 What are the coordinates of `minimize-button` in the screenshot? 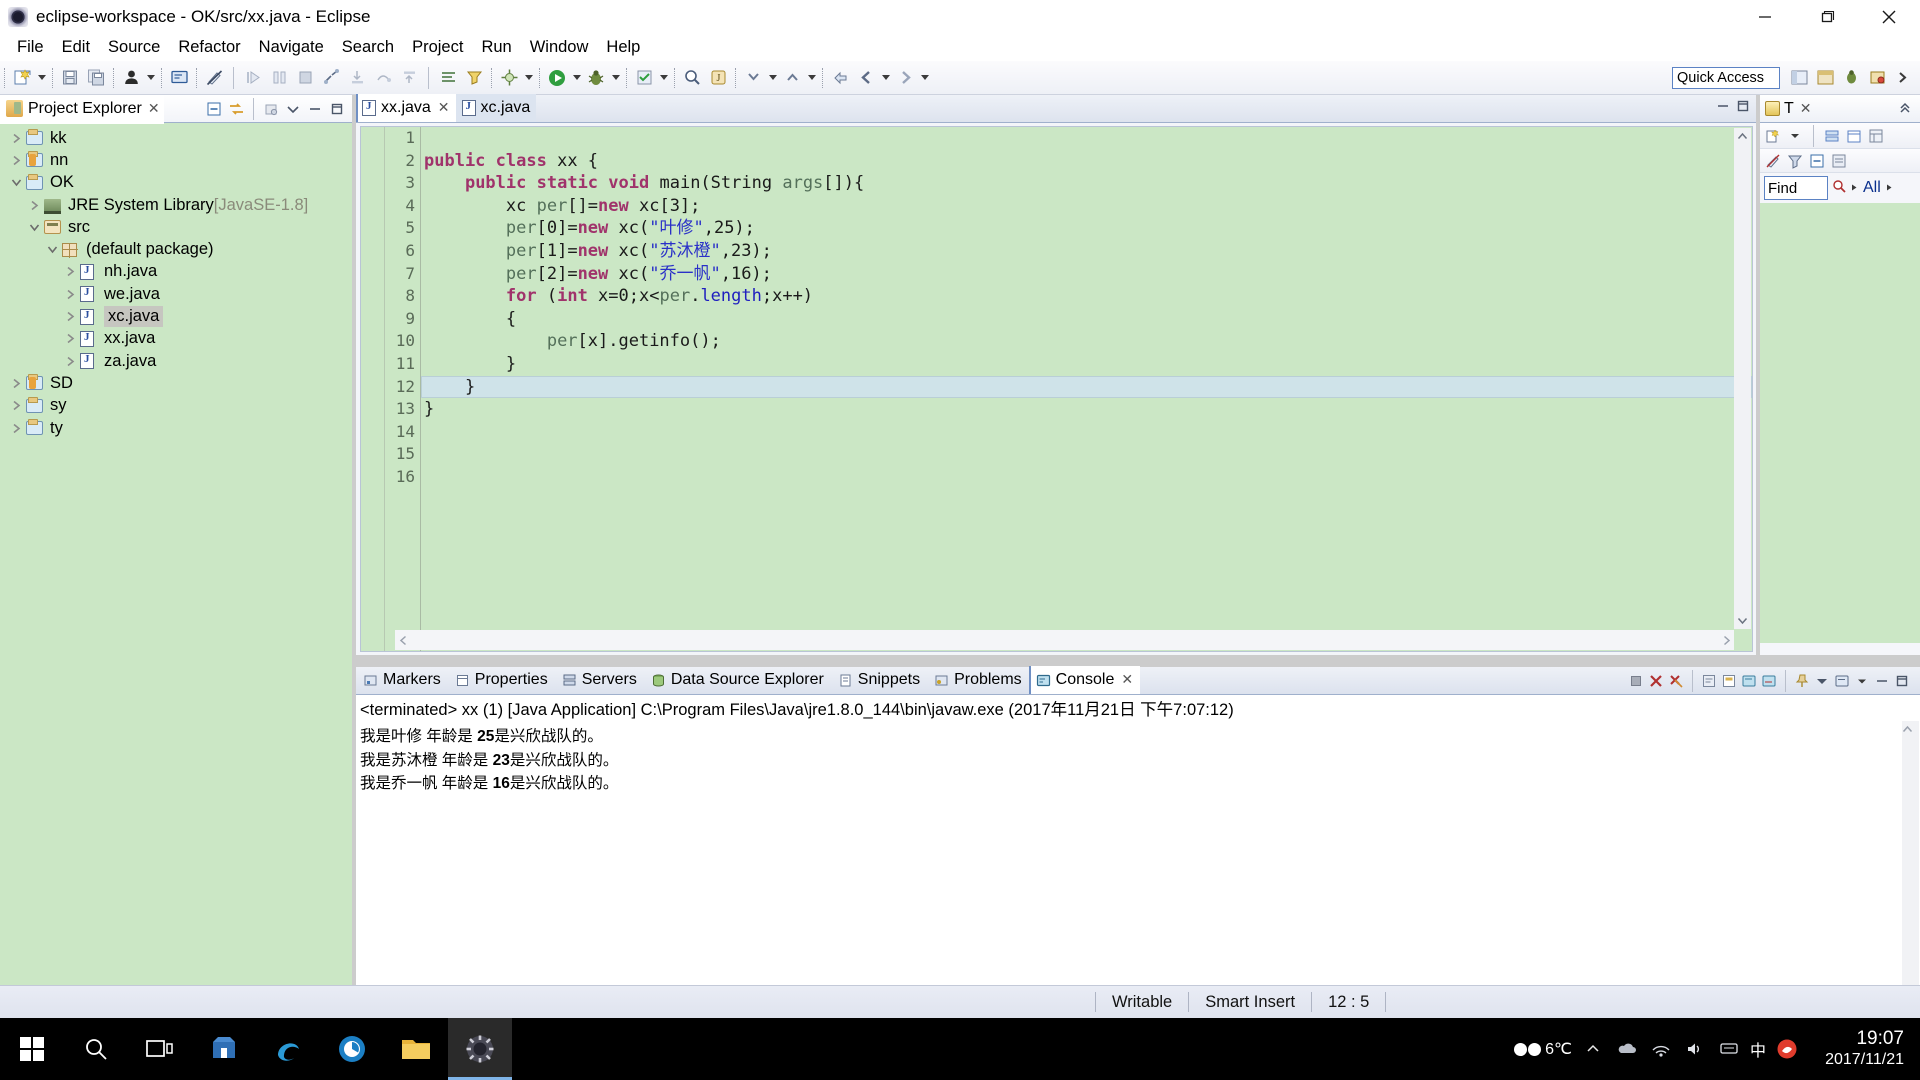 It's located at (1765, 17).